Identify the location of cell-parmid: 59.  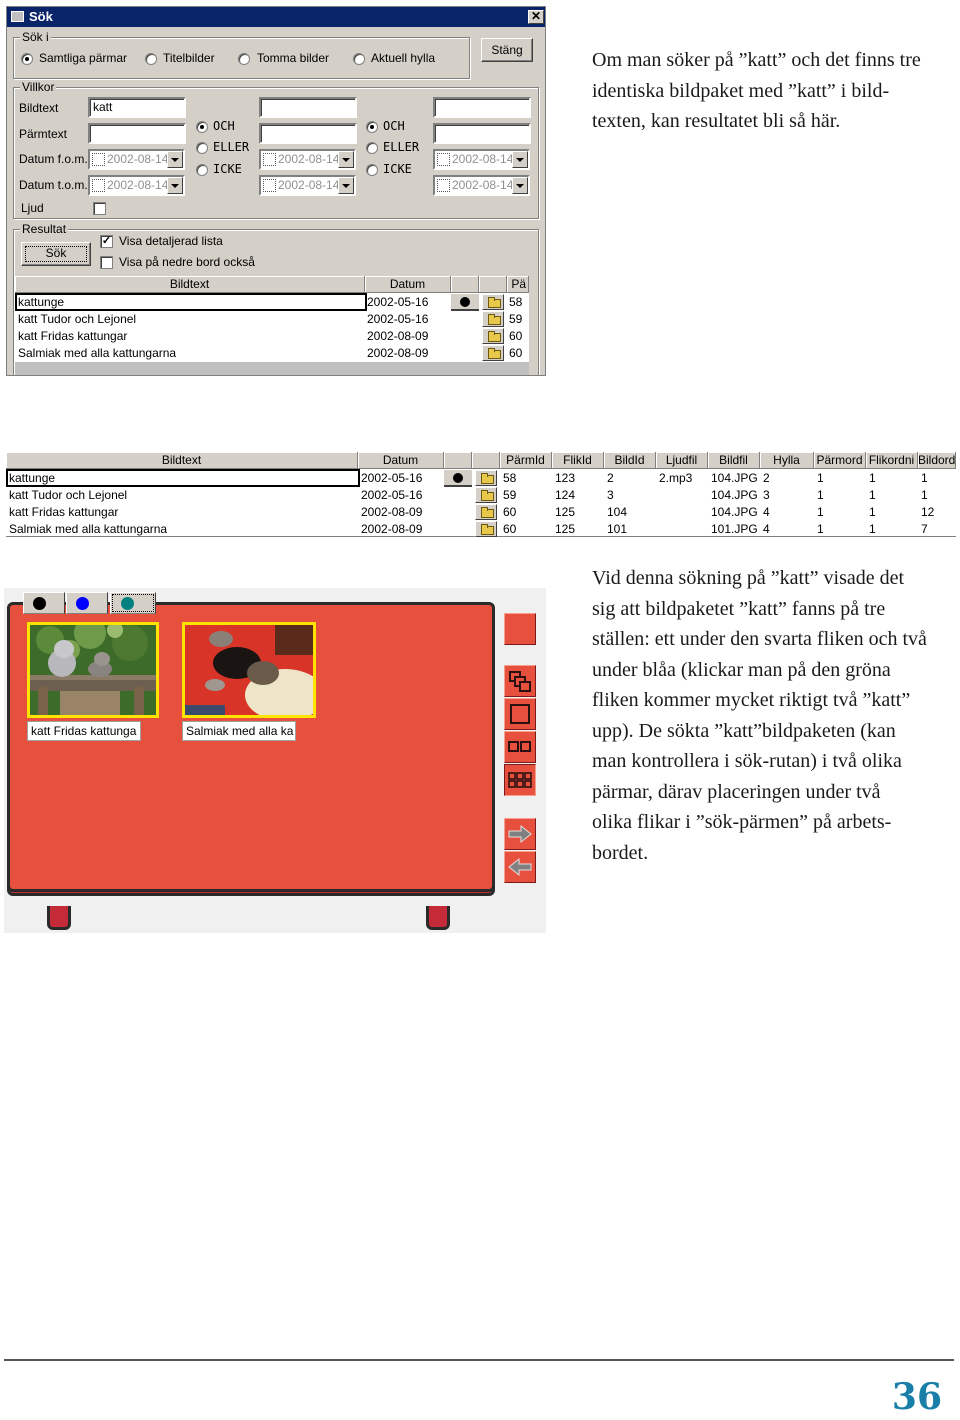
(527, 495).